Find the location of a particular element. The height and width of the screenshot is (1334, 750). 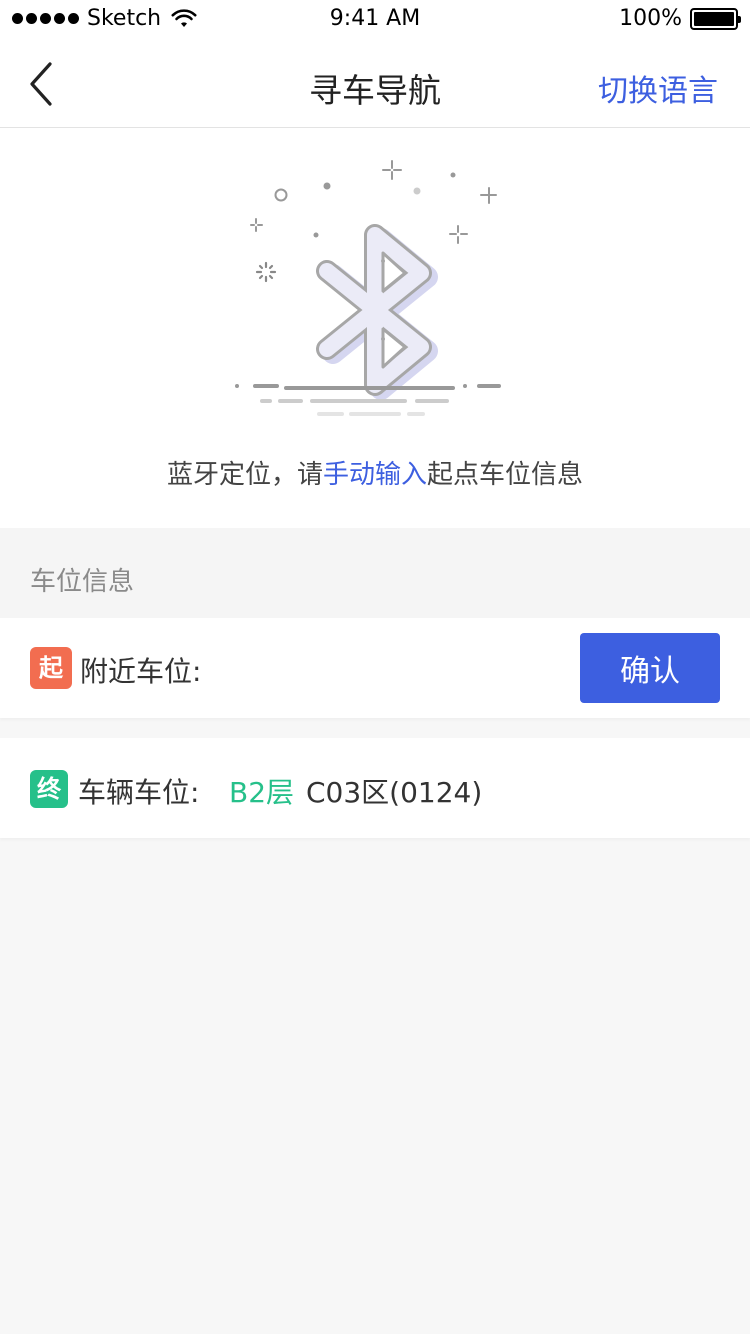

hint-prefix: 蓝牙定位，请 is located at coordinates (244, 475).